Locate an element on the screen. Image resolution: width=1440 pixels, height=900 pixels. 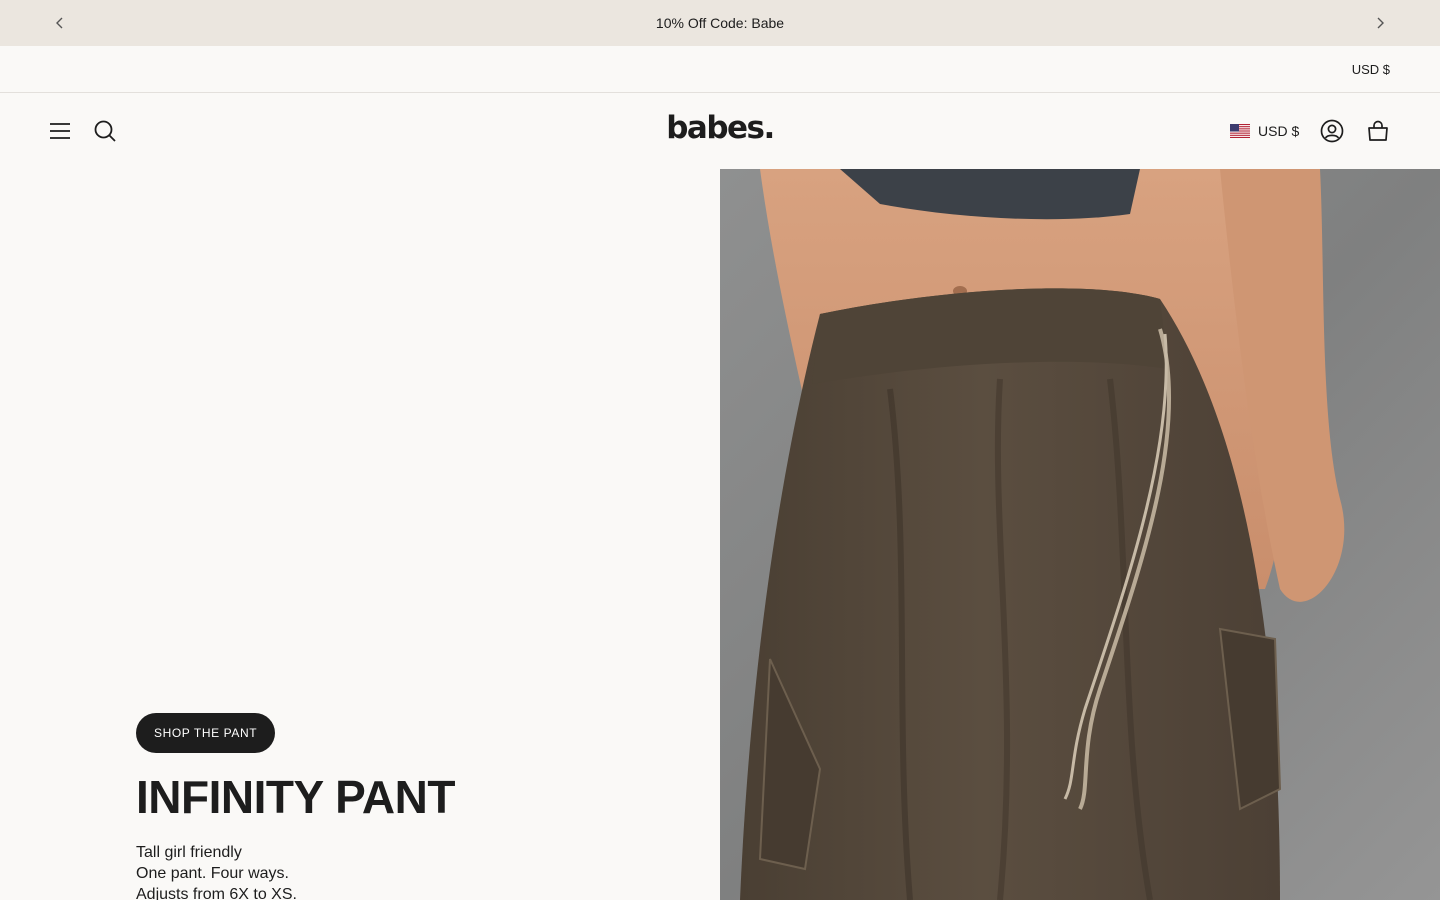
hero-title: INFINITY PANT is located at coordinates (295, 797).